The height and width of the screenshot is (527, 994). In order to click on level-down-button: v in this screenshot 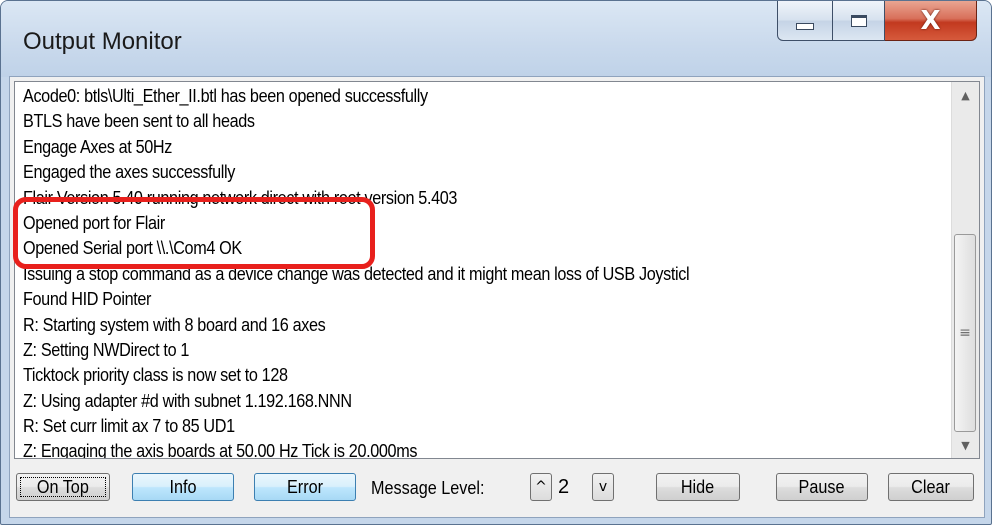, I will do `click(603, 487)`.